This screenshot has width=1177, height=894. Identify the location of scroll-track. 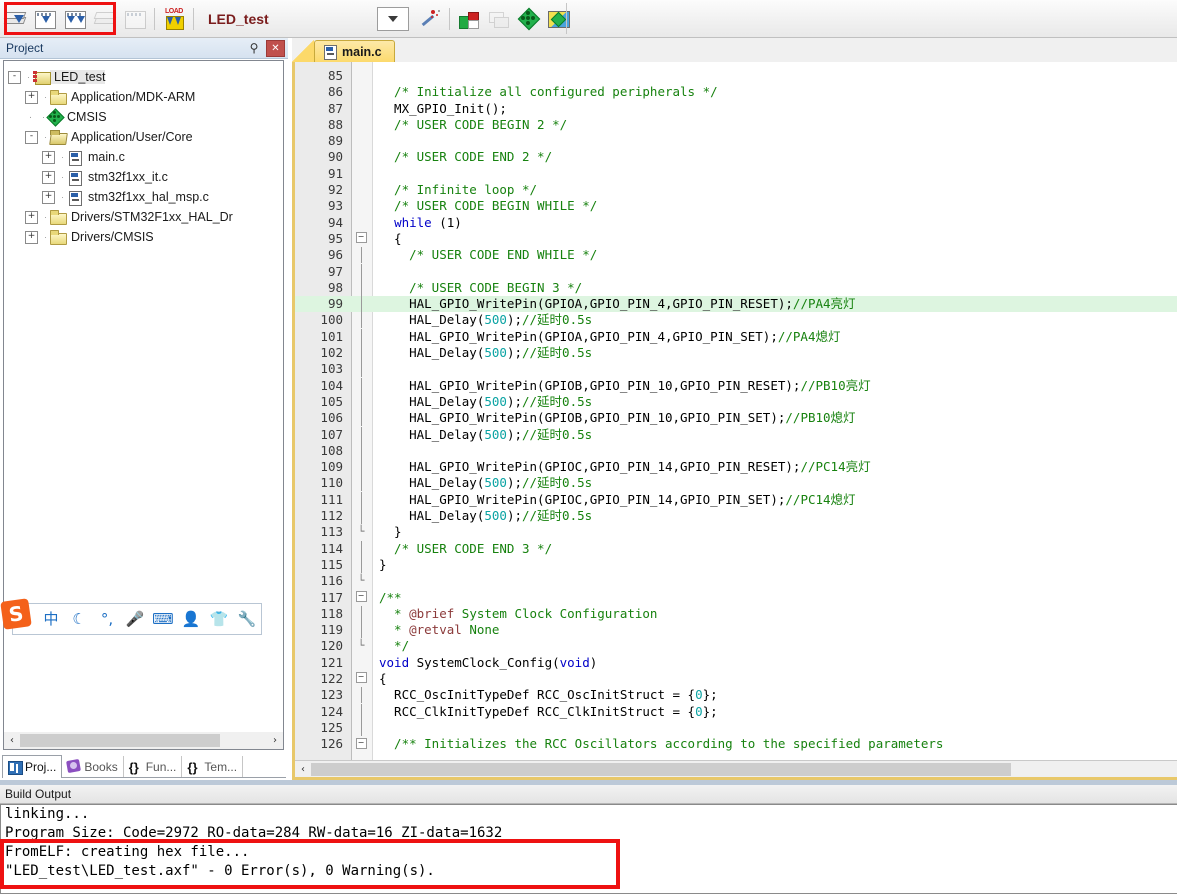
(143, 740).